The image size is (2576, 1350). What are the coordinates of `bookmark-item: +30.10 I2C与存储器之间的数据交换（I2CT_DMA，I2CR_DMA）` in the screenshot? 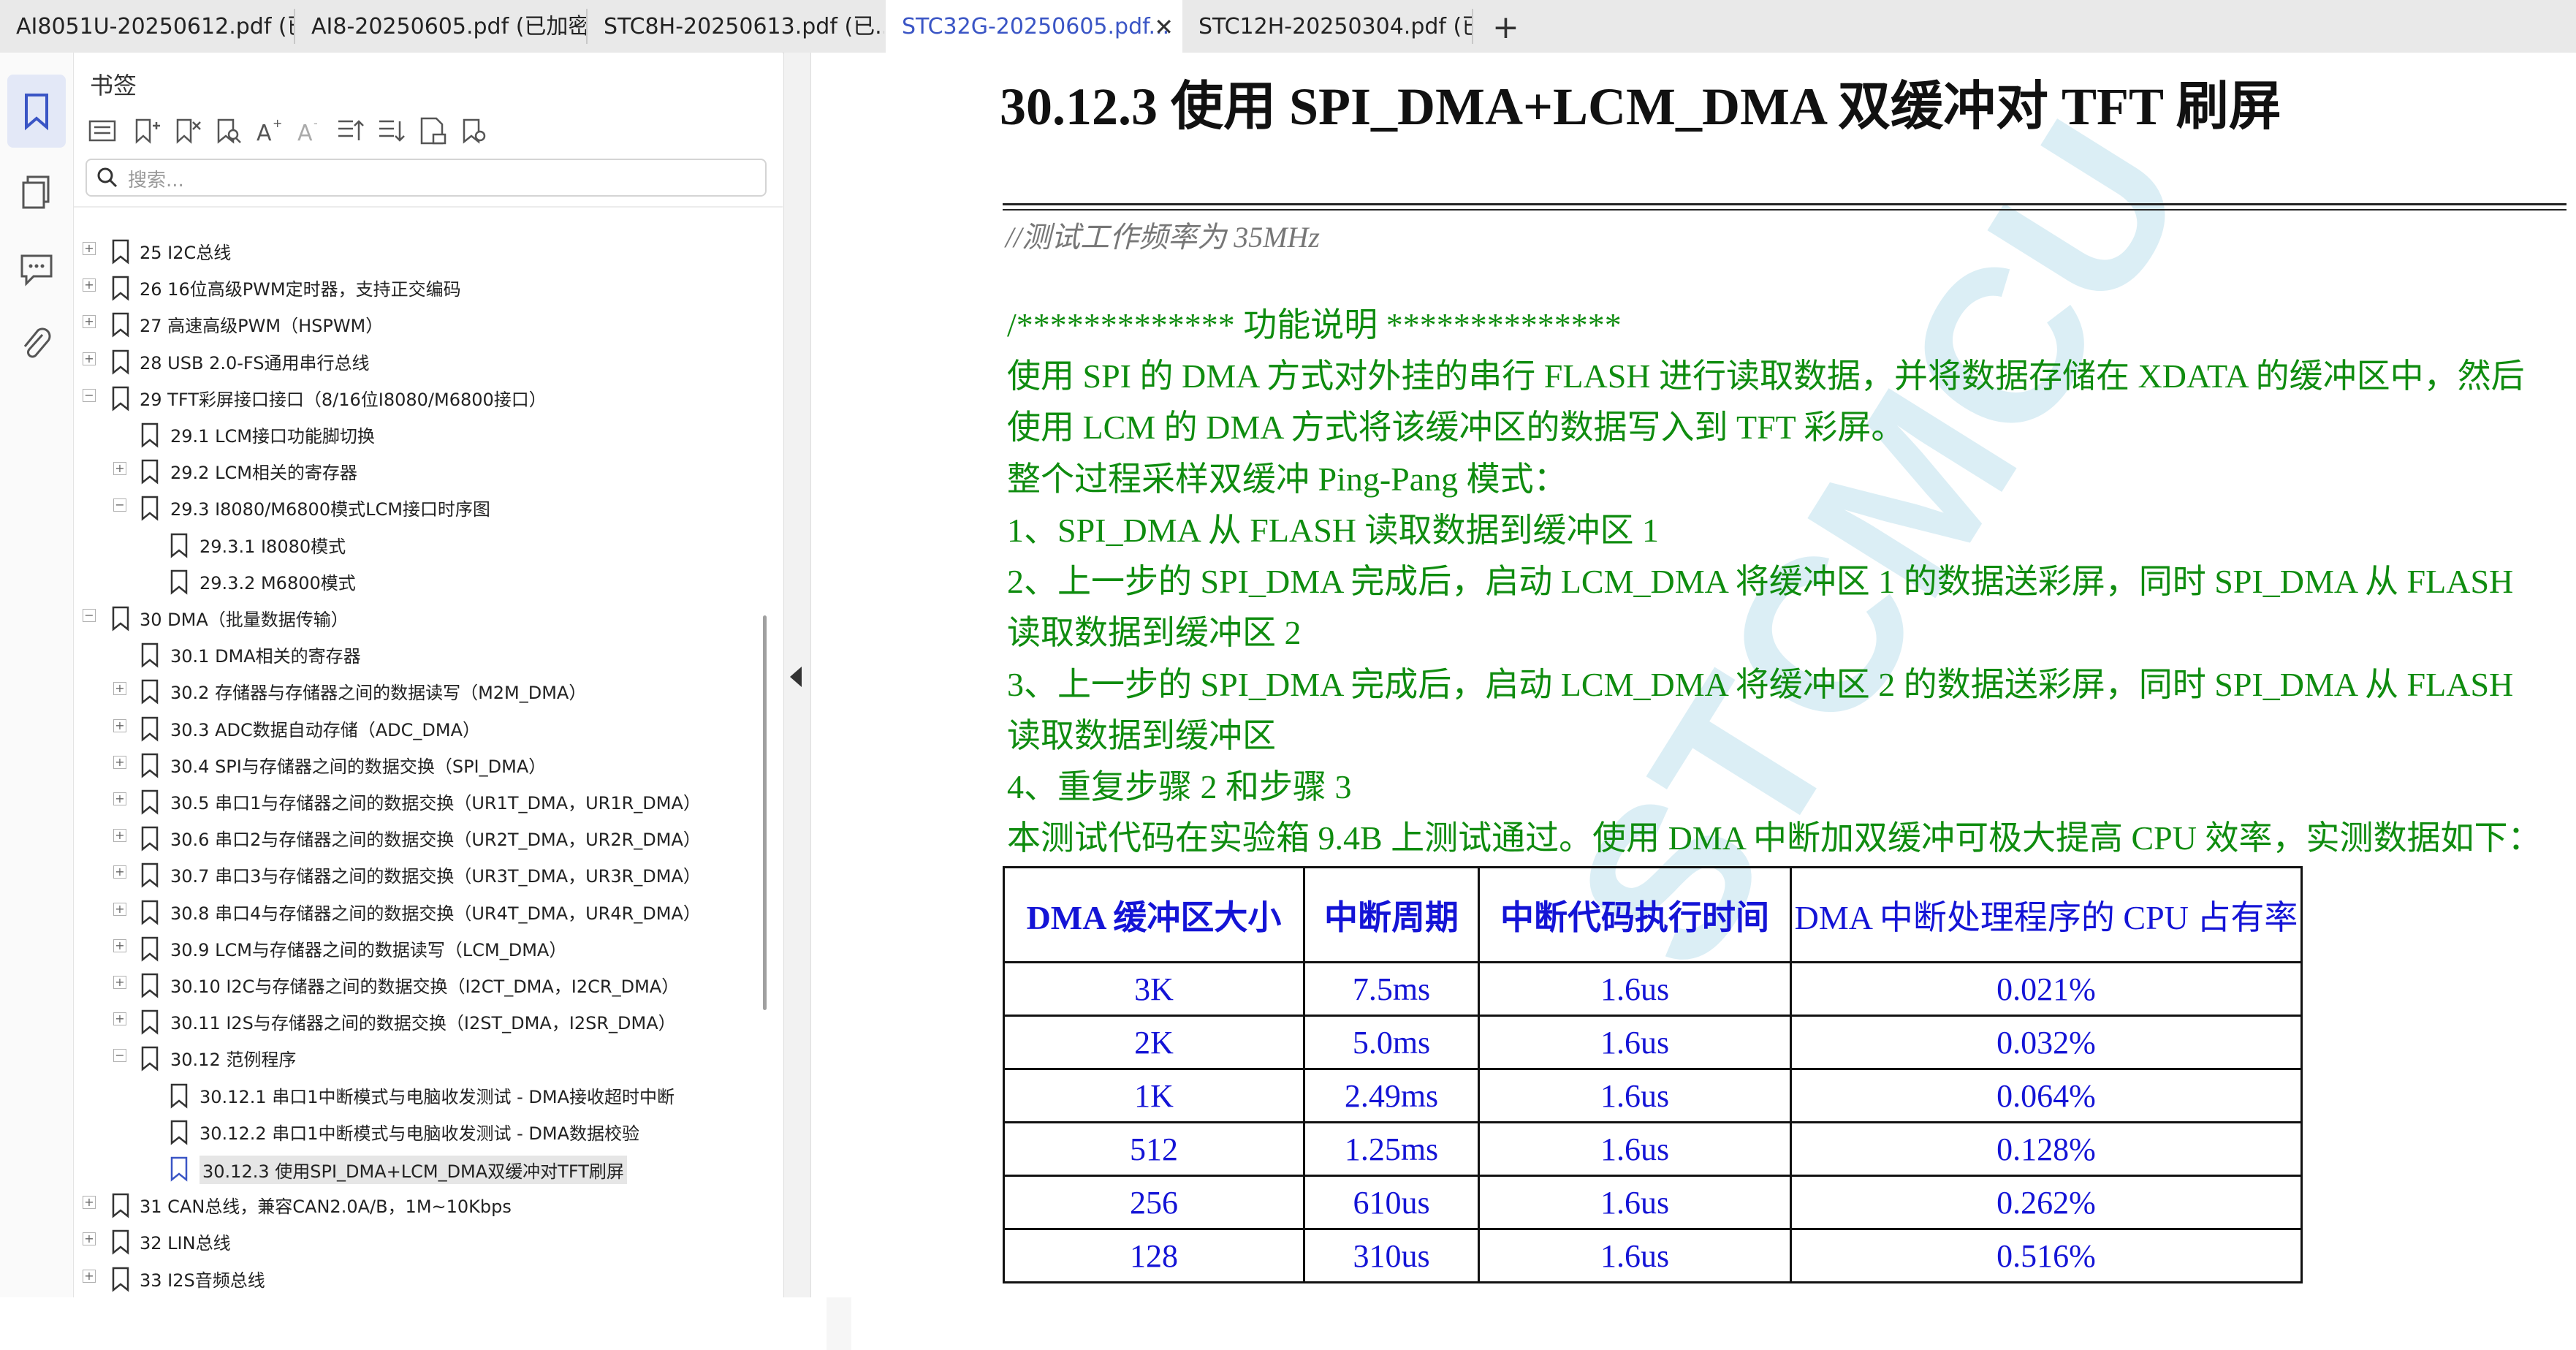 It's located at (414, 984).